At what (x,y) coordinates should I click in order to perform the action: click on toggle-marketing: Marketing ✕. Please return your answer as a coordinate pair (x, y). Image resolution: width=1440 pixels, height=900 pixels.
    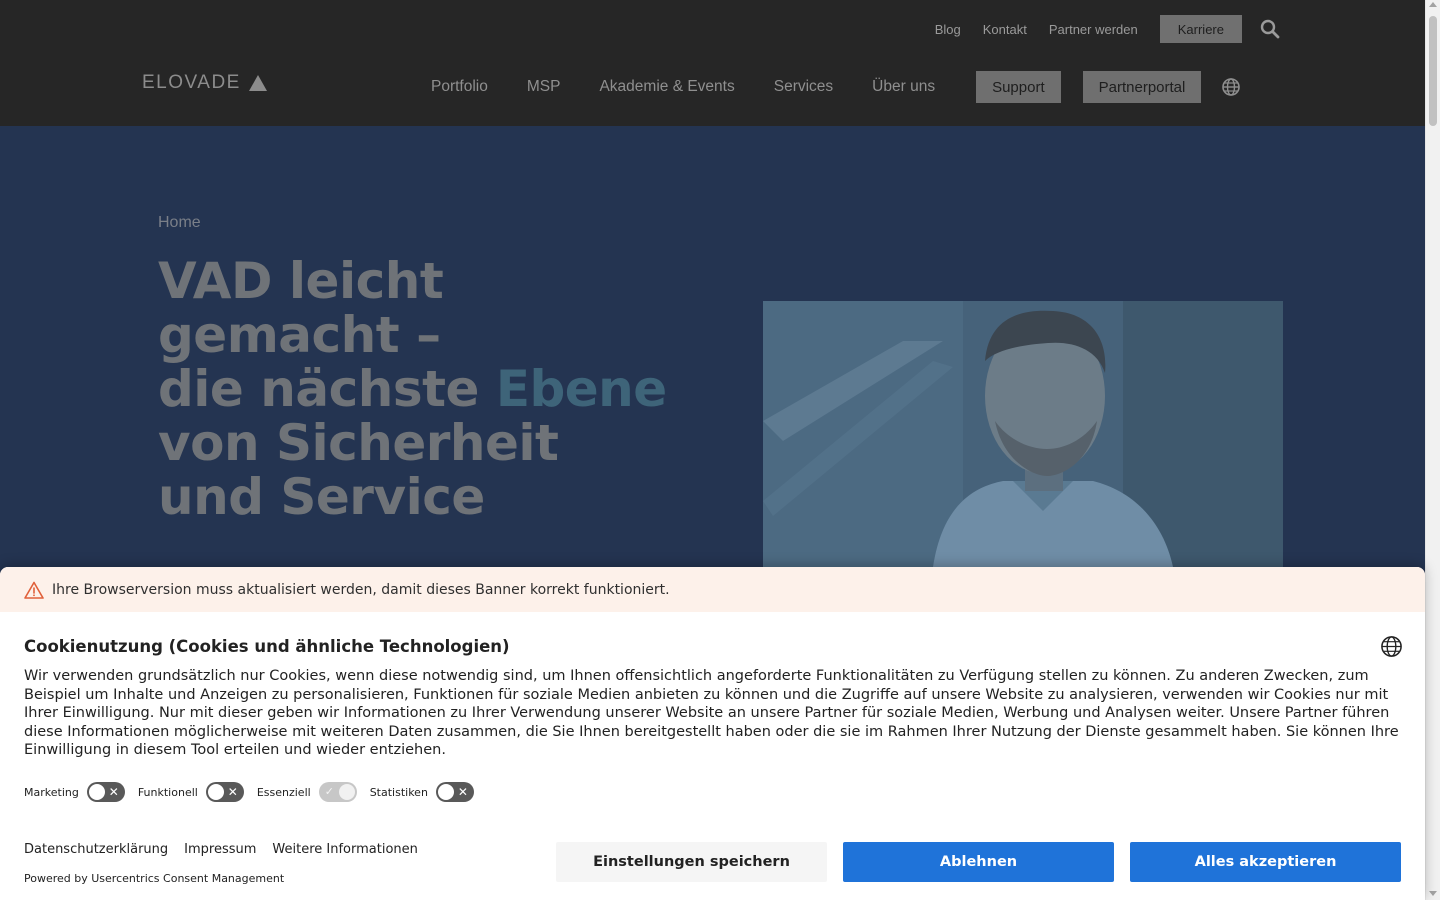
    Looking at the image, I should click on (74, 792).